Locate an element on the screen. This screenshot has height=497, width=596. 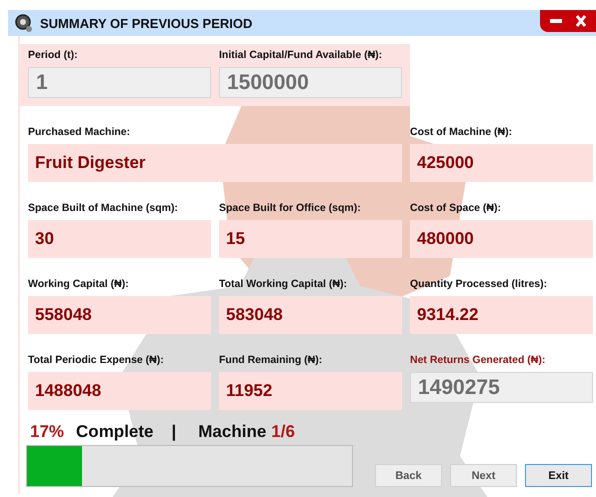
value-field: 480000 is located at coordinates (501, 239).